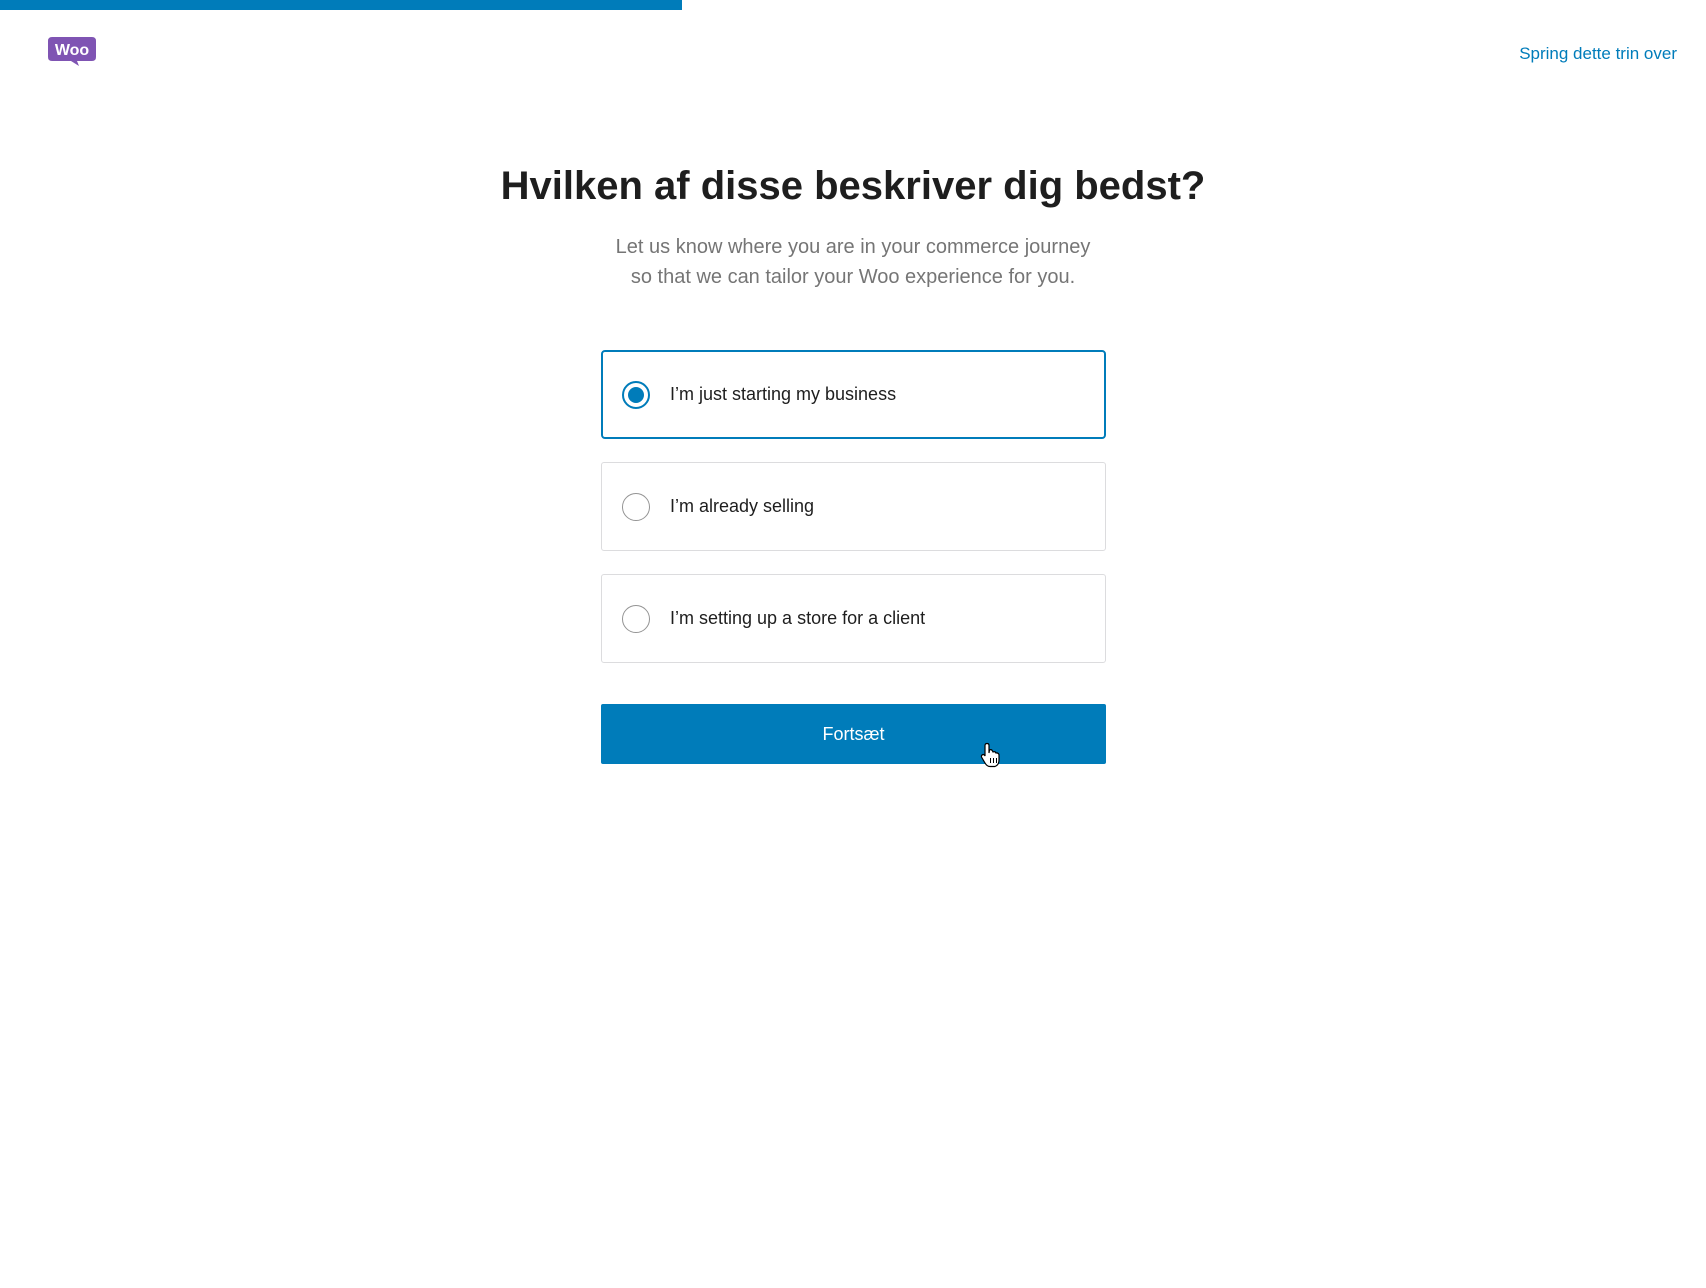  I want to click on svg-text: Woo, so click(72, 50).